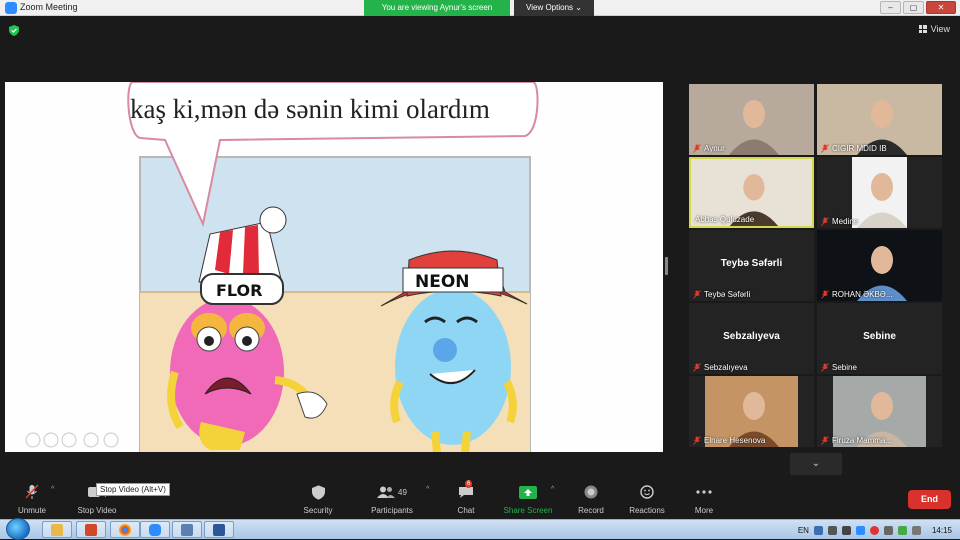  I want to click on folder-icon, so click(57, 529).